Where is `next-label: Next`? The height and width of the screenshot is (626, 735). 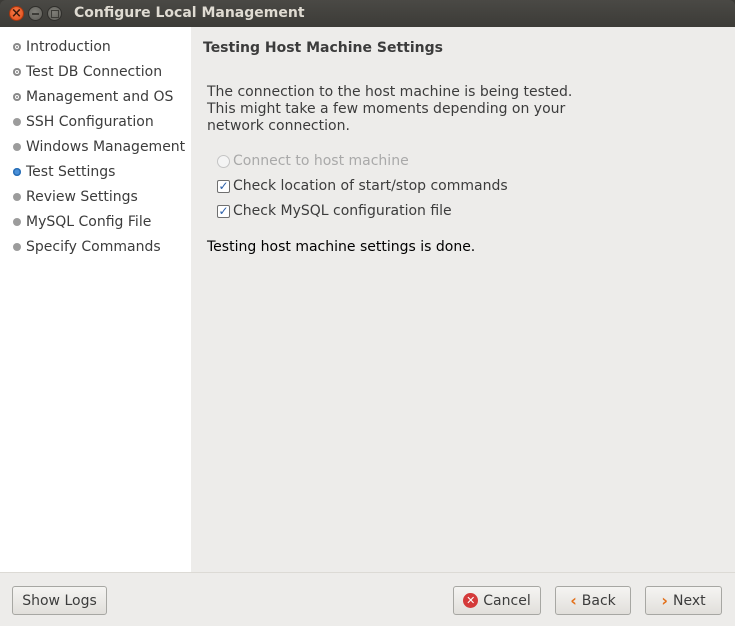 next-label: Next is located at coordinates (689, 600).